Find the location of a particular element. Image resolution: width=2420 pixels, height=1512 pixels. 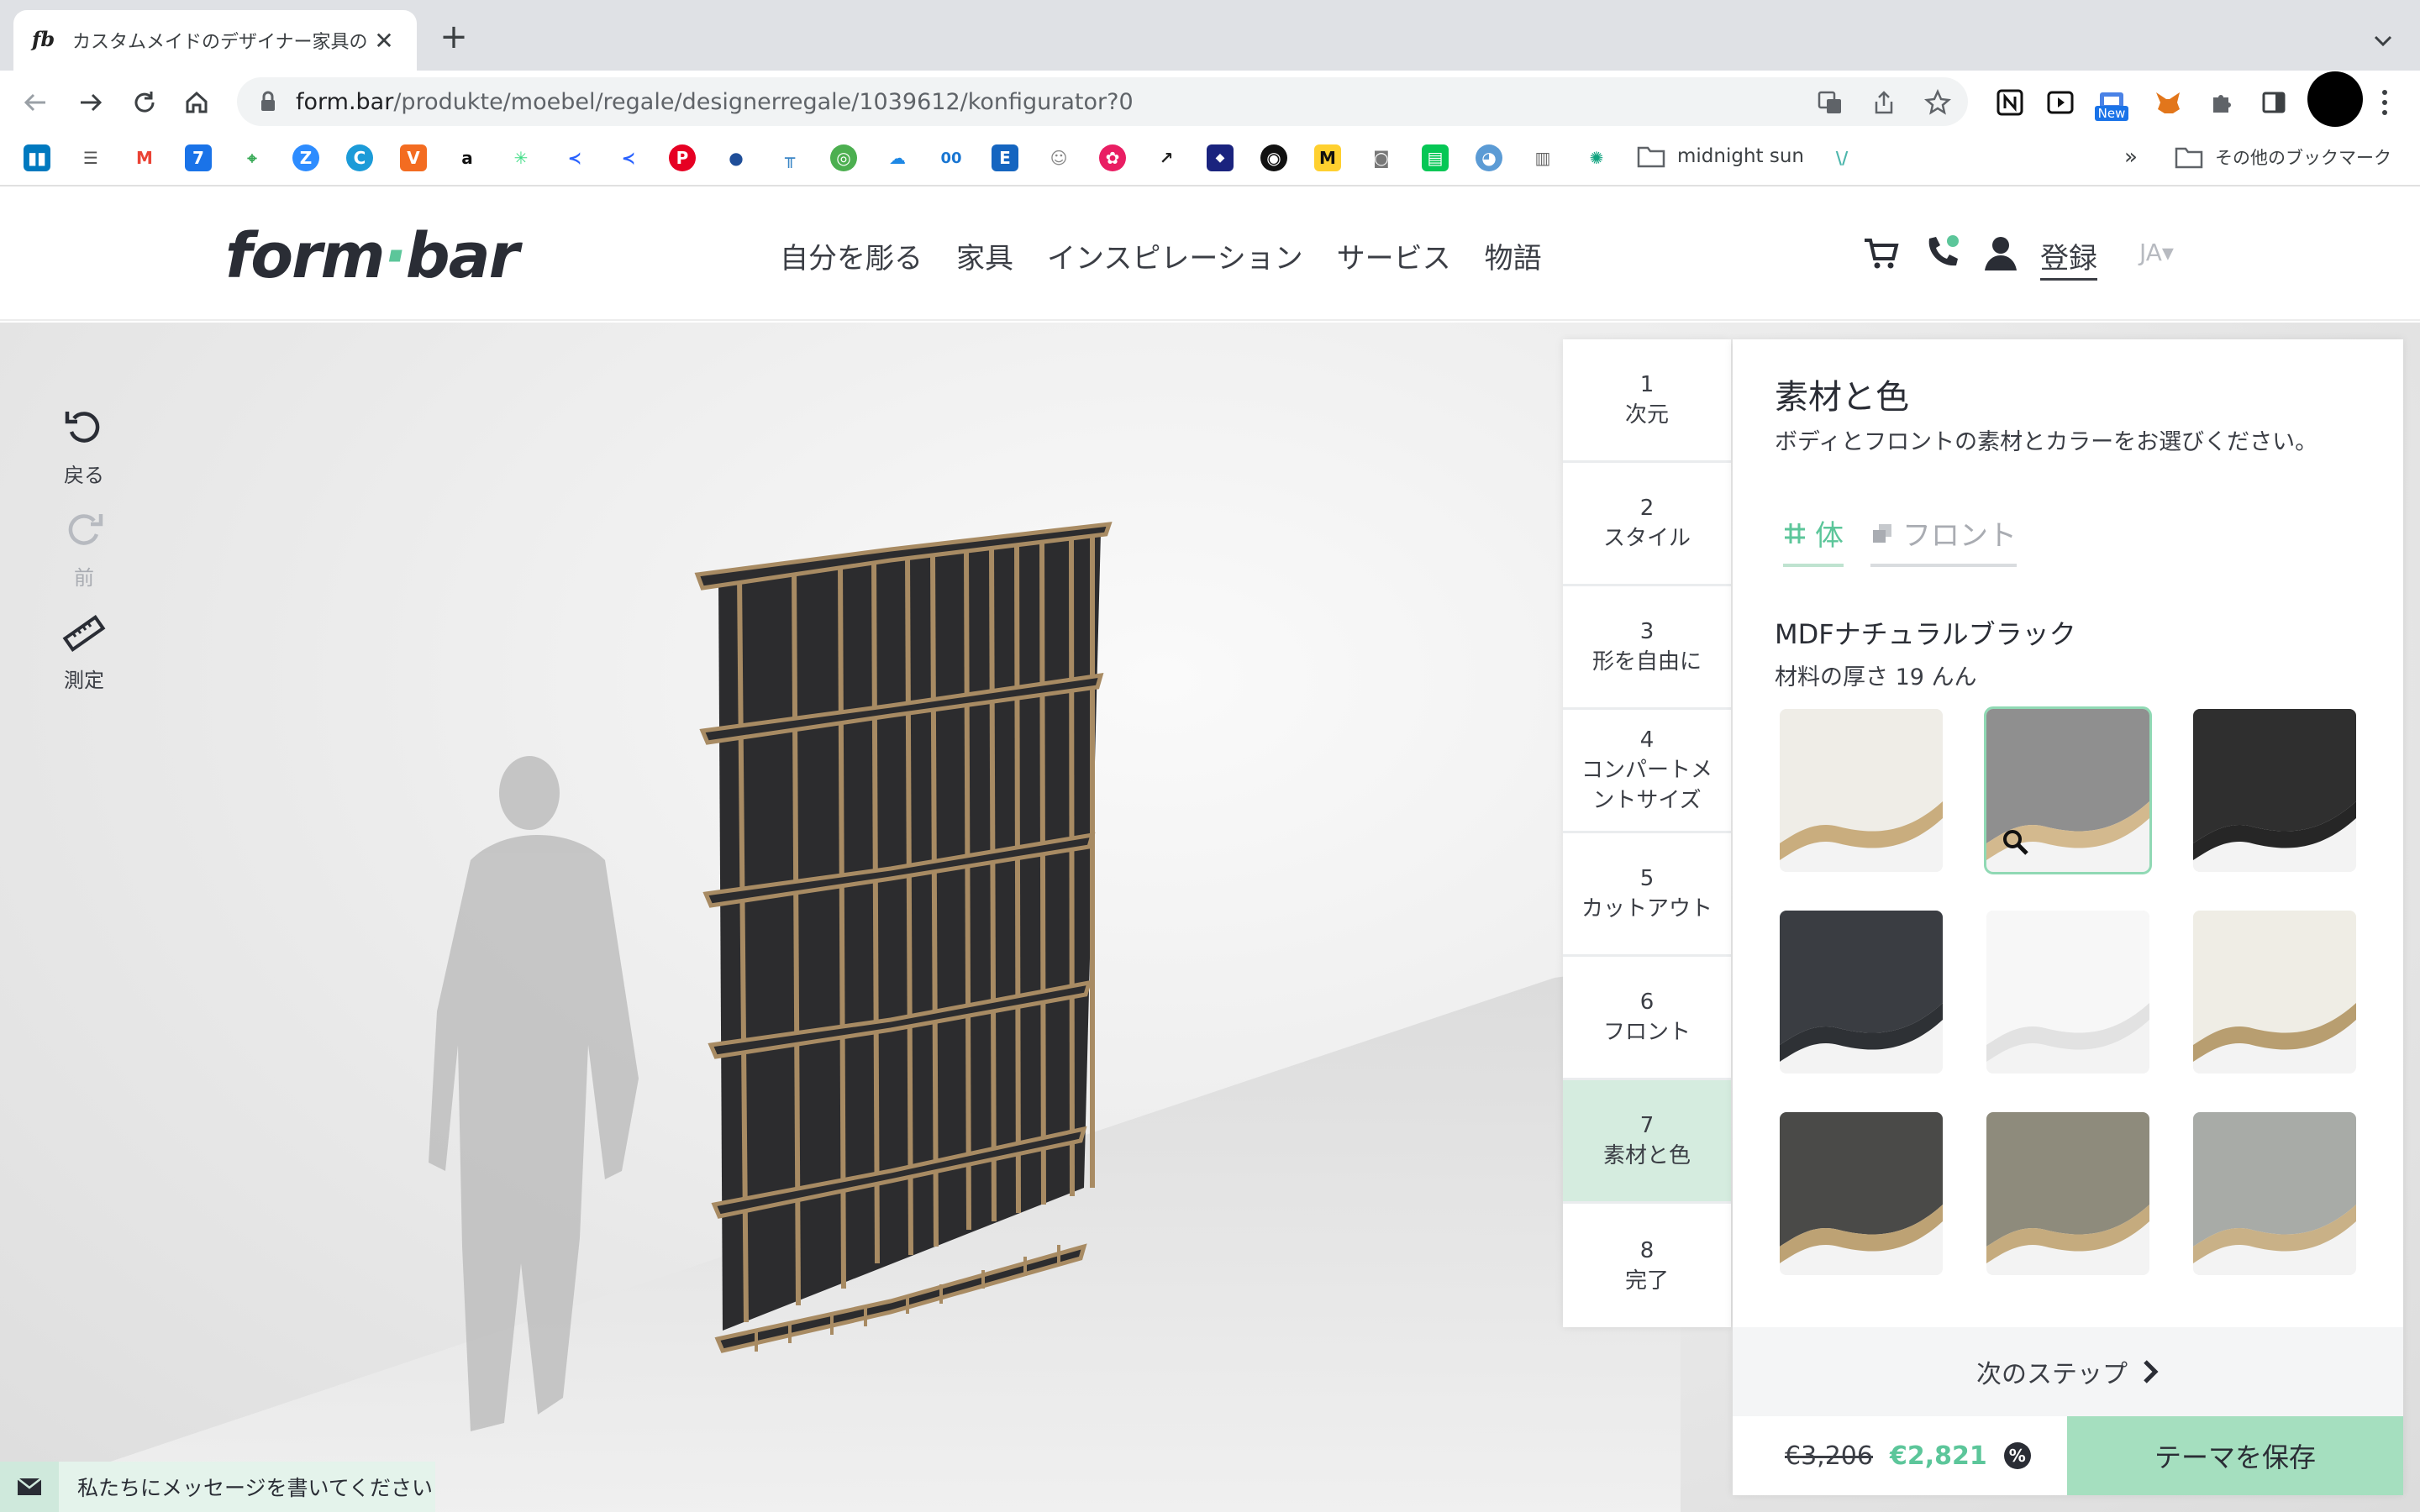

discount-icon: % is located at coordinates (2017, 1455).